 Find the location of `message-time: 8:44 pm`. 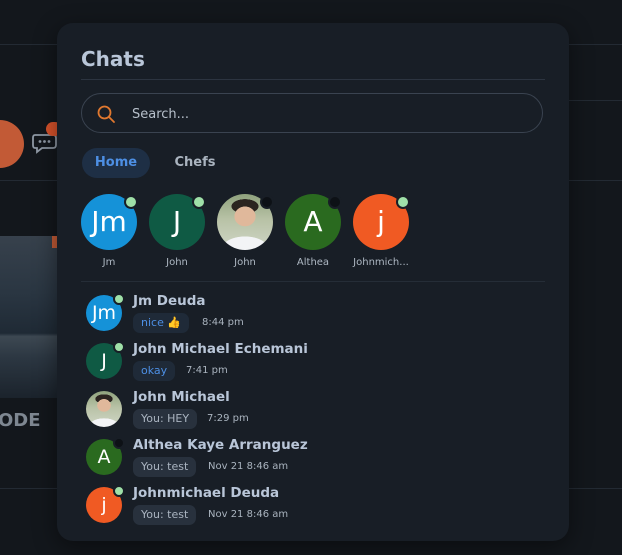

message-time: 8:44 pm is located at coordinates (223, 322).